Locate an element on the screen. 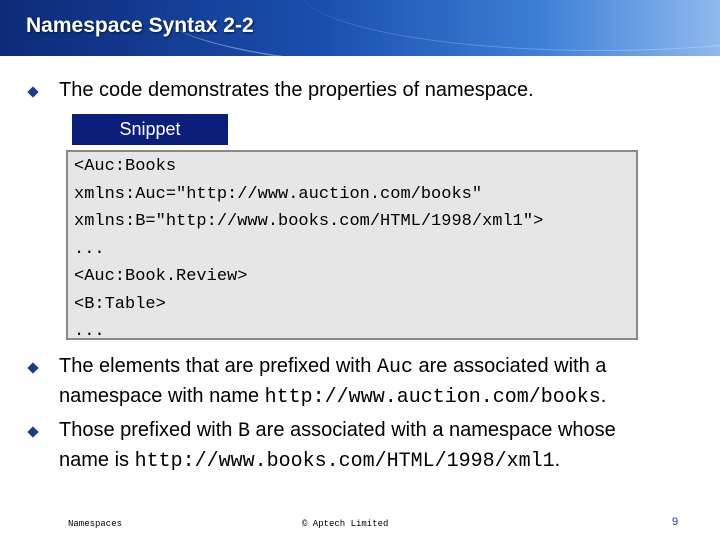  footer-left: Namespaces is located at coordinates (95, 524).